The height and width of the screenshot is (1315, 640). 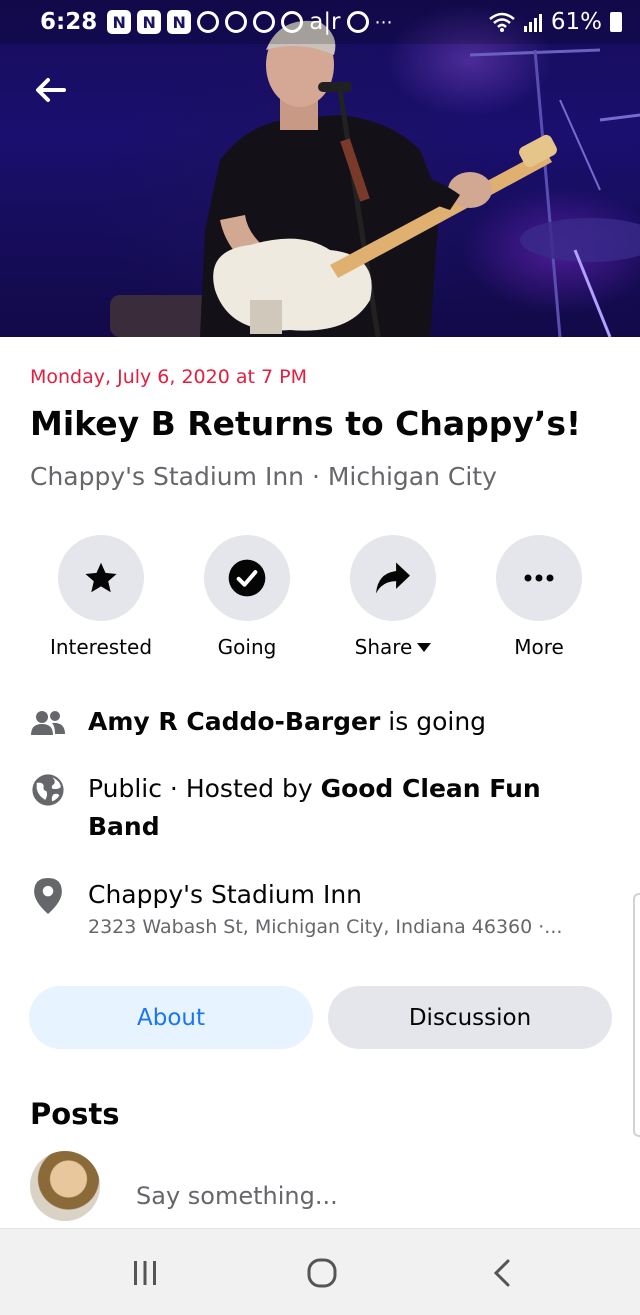 I want to click on home-button, so click(x=322, y=1273).